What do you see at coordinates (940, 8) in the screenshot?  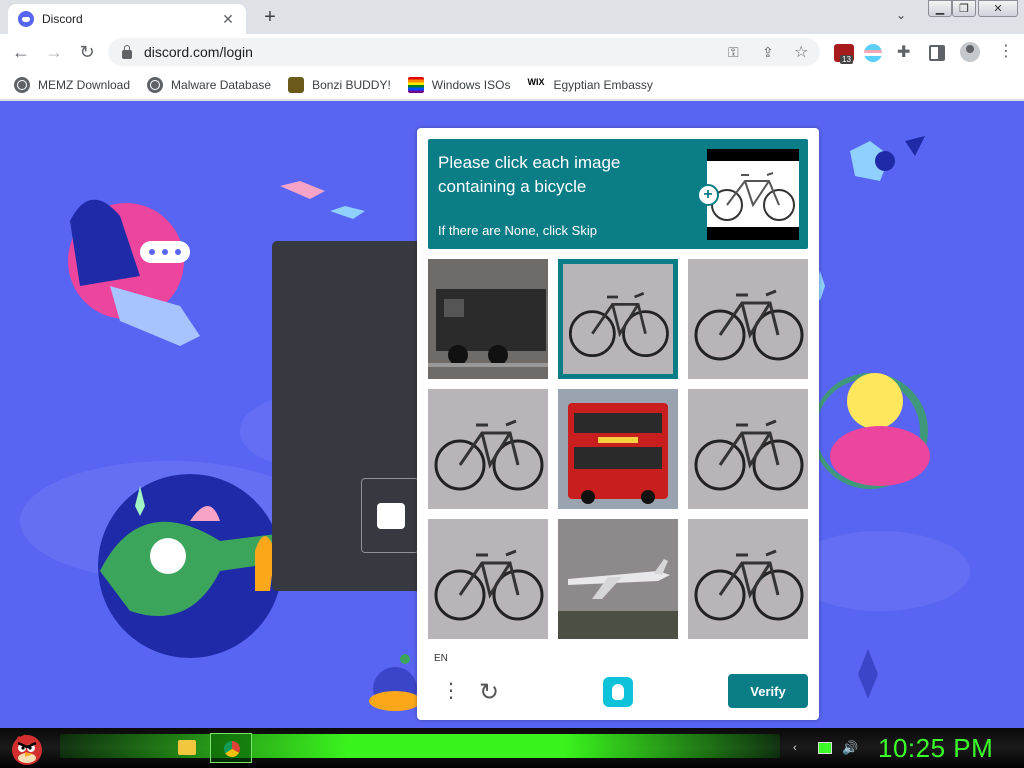 I see `window-minimize-button: ▁` at bounding box center [940, 8].